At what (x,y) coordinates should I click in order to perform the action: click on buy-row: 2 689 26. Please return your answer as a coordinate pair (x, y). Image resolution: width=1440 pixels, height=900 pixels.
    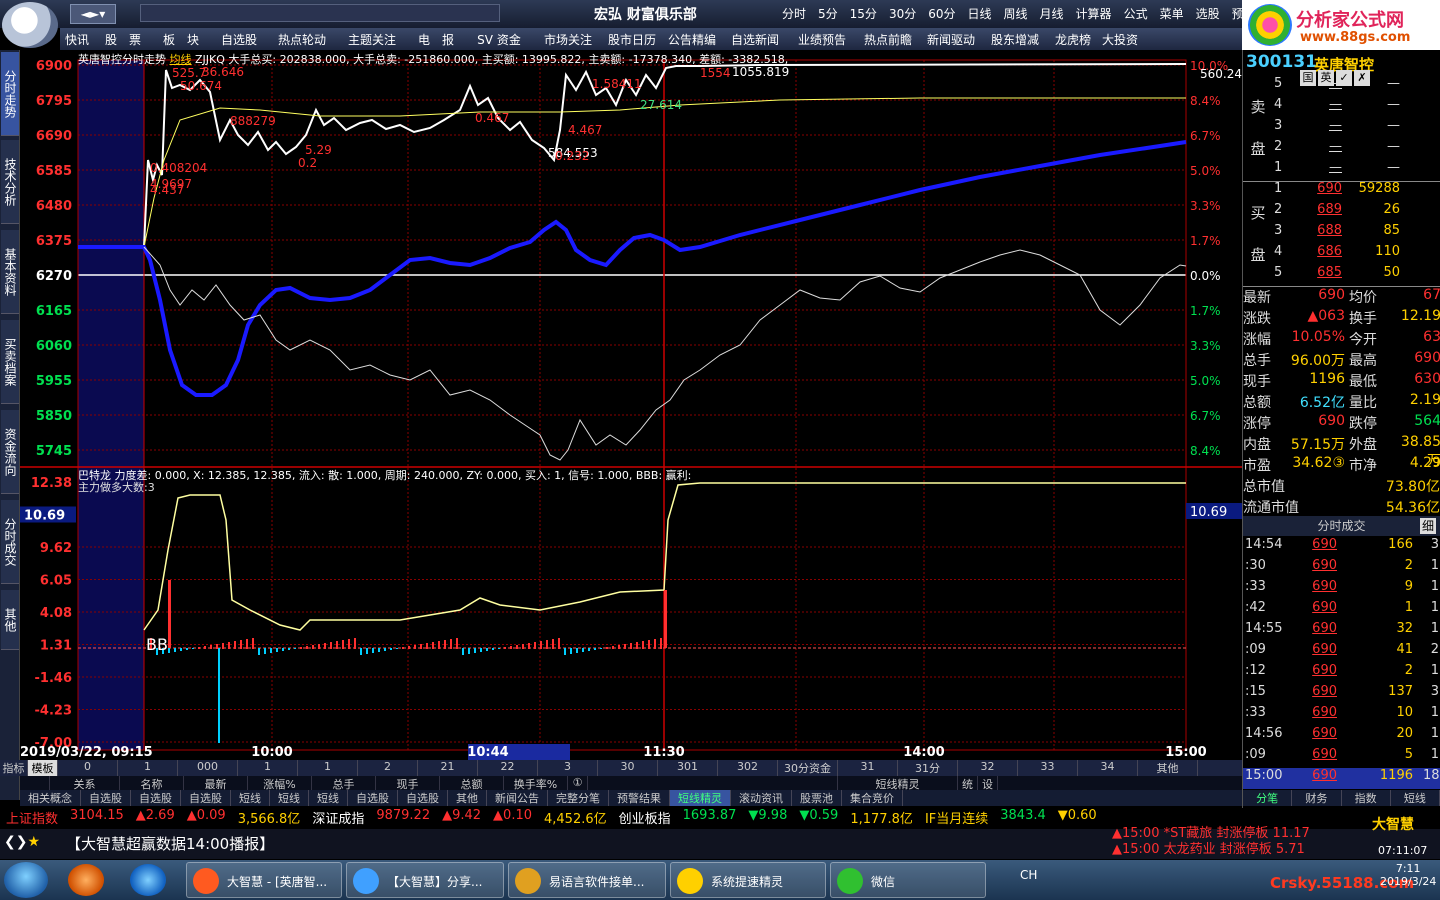
    Looking at the image, I should click on (1354, 212).